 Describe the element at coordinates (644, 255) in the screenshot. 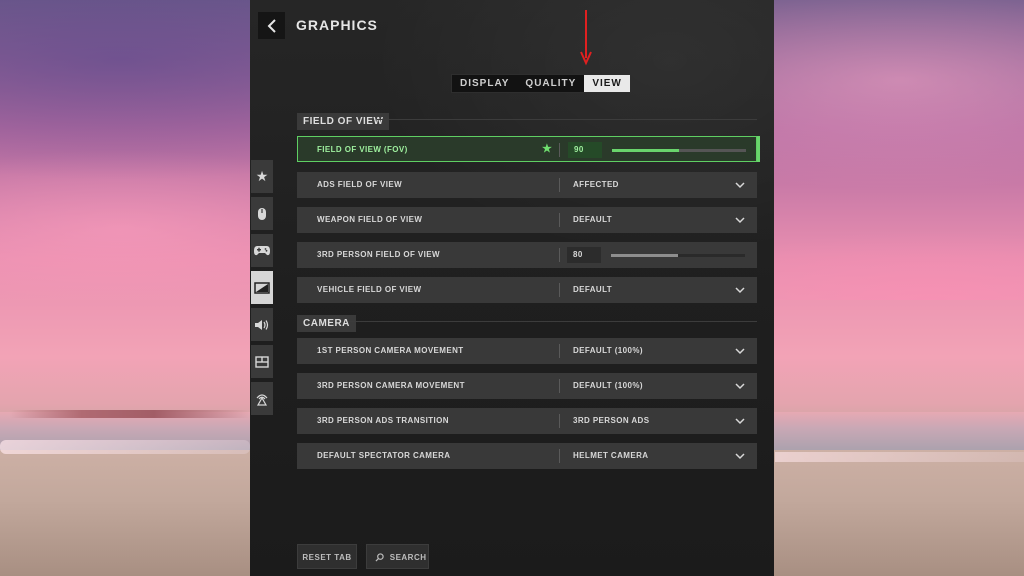

I see `third-person-fov-slider-fill` at that location.